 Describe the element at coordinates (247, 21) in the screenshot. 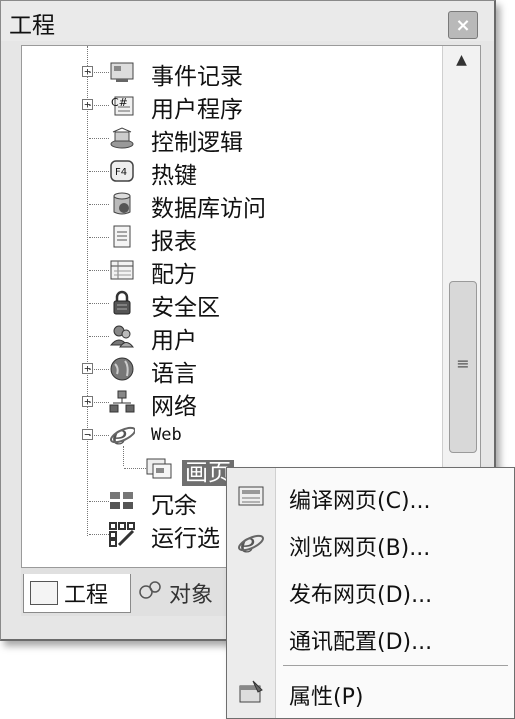

I see `panel-titlebar: 工程 ×` at that location.